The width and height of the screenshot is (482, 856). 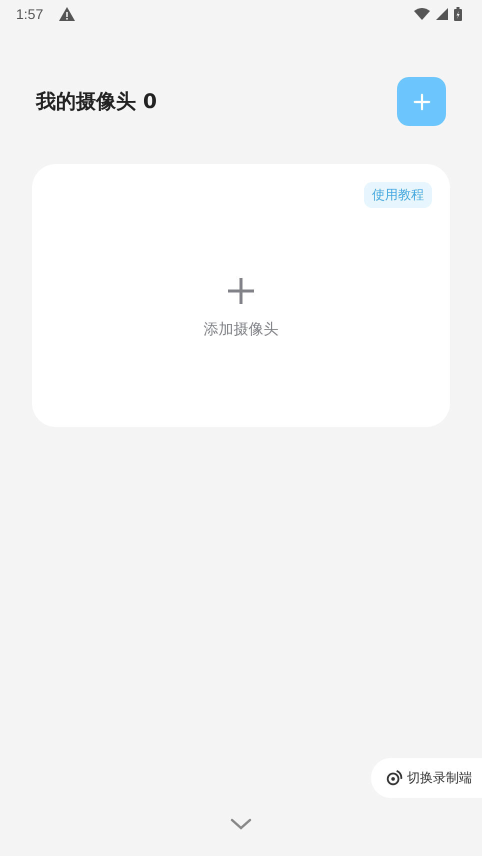 I want to click on warning-icon, so click(x=67, y=14).